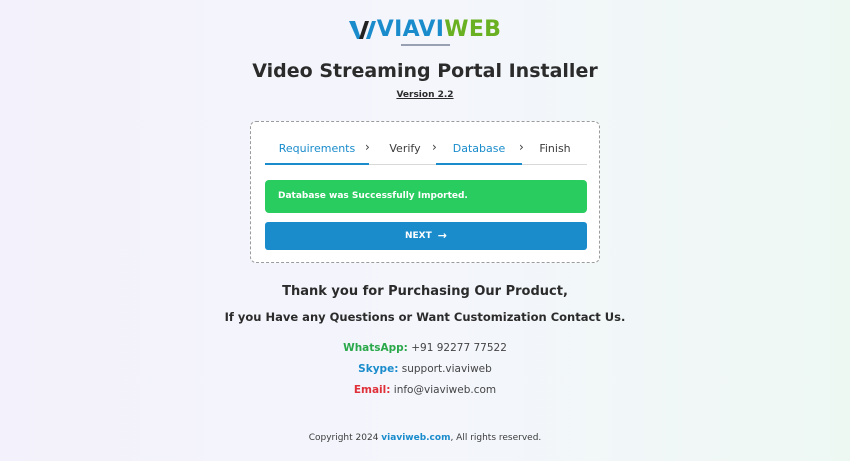 This screenshot has width=850, height=461. What do you see at coordinates (555, 149) in the screenshot?
I see `step-finish: Finish` at bounding box center [555, 149].